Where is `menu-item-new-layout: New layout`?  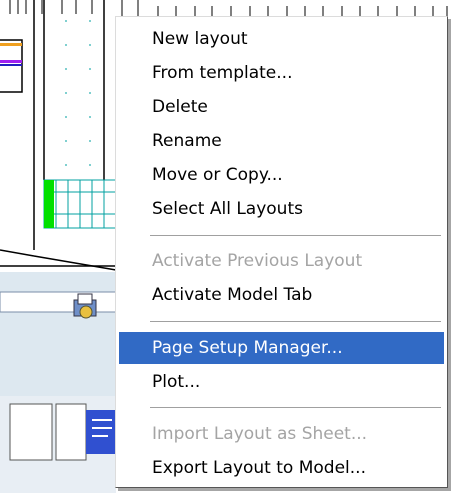 menu-item-new-layout: New layout is located at coordinates (281, 39).